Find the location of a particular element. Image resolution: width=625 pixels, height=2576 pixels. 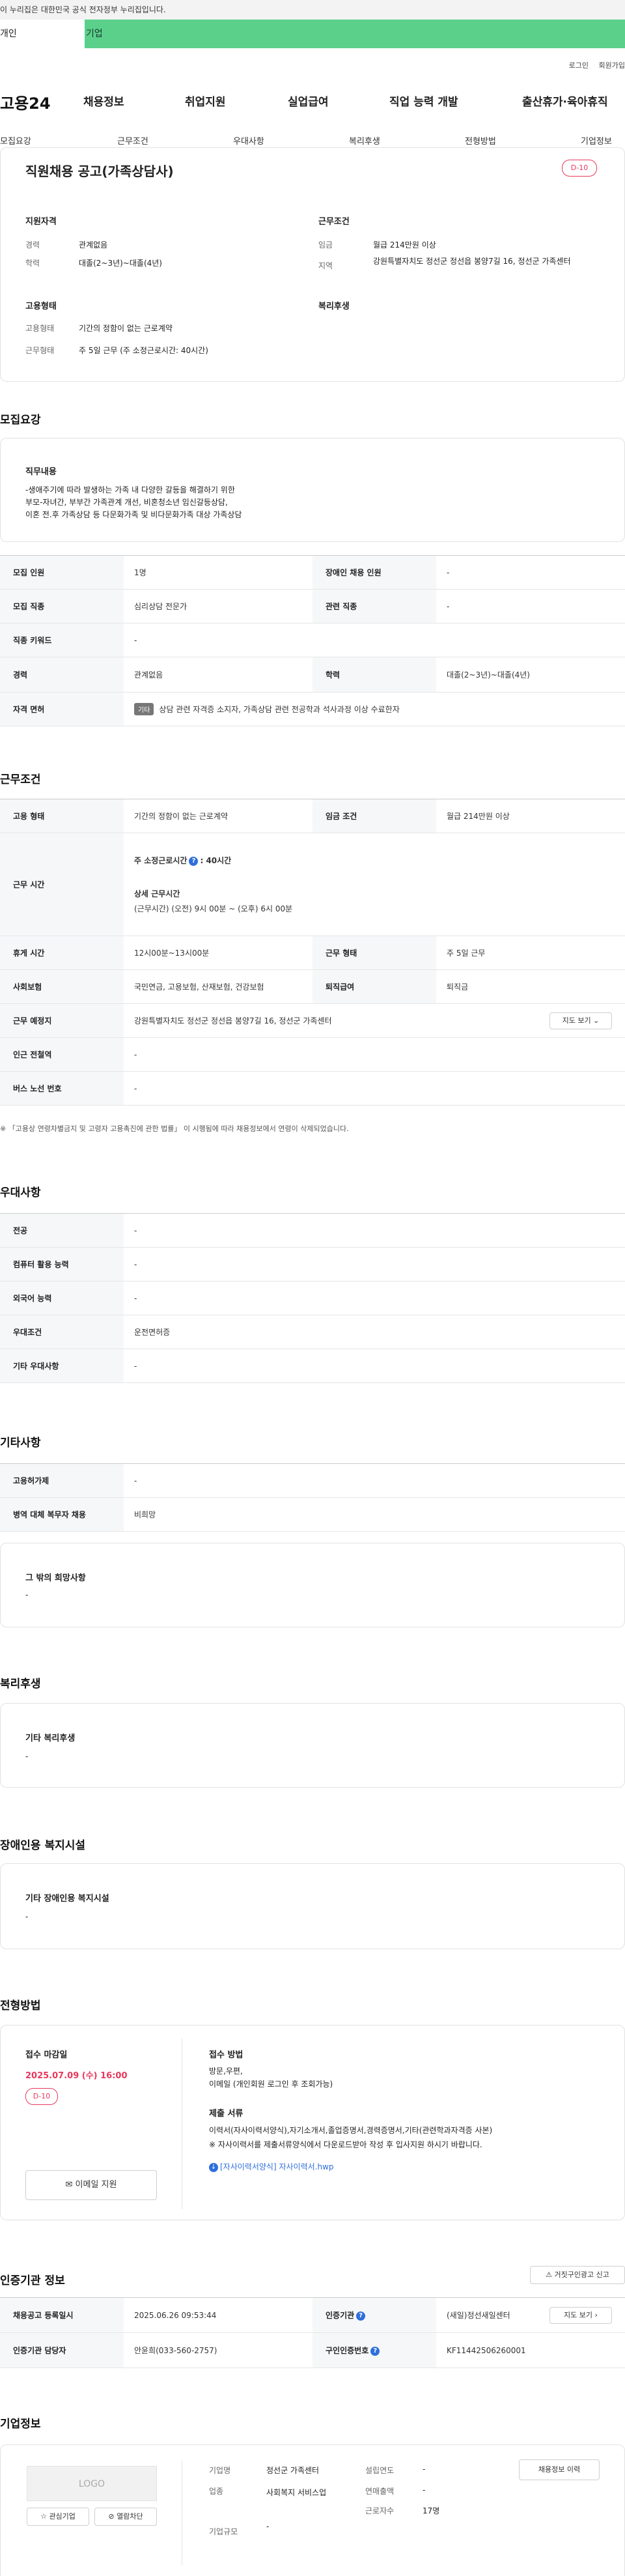

certify-heading: 인증기관 정보 is located at coordinates (32, 2280).